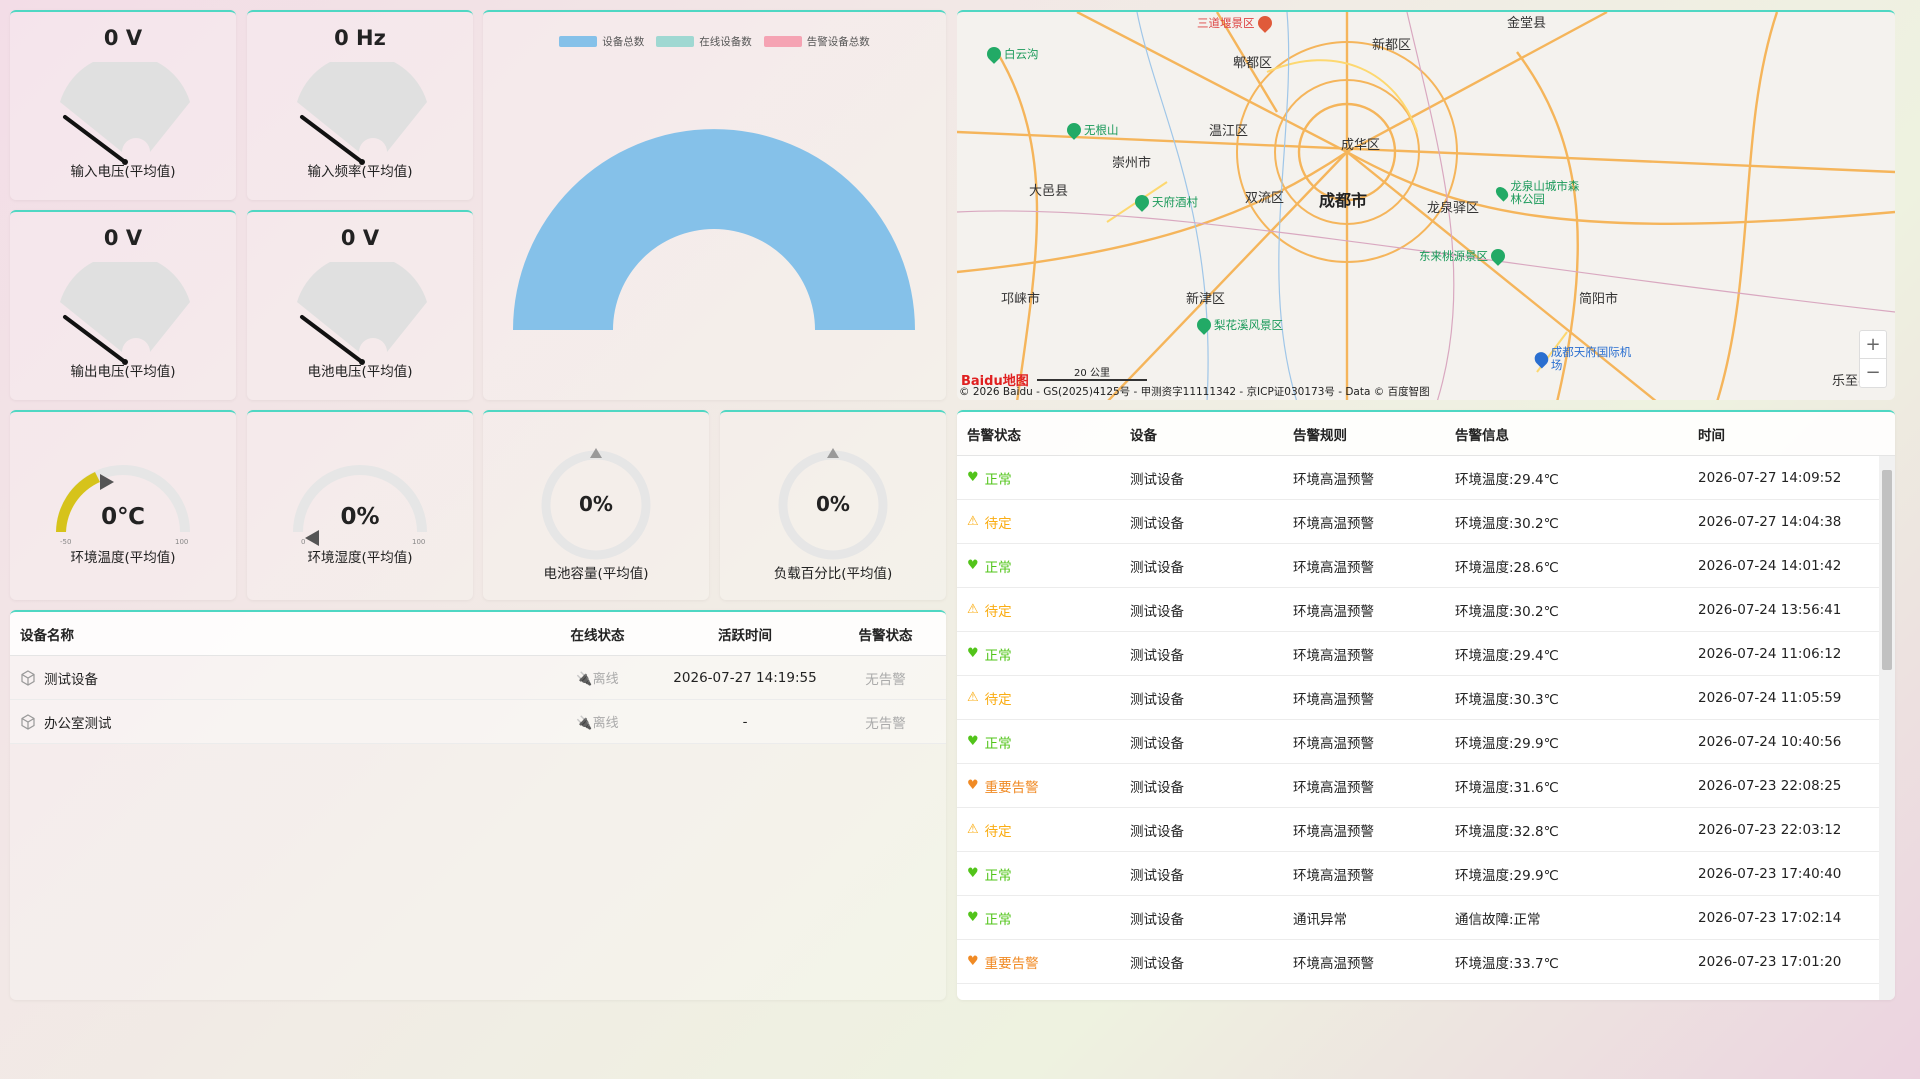 The image size is (1920, 1079). I want to click on legend-item-online: 在线设备数, so click(704, 41).